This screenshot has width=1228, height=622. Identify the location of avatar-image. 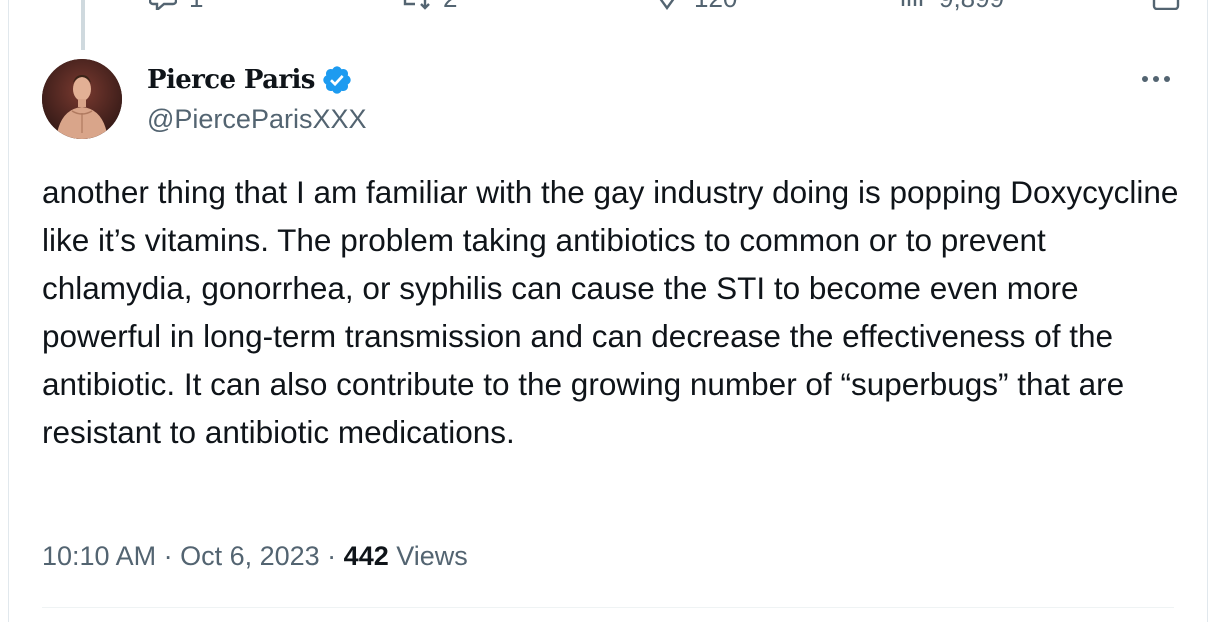
(82, 99).